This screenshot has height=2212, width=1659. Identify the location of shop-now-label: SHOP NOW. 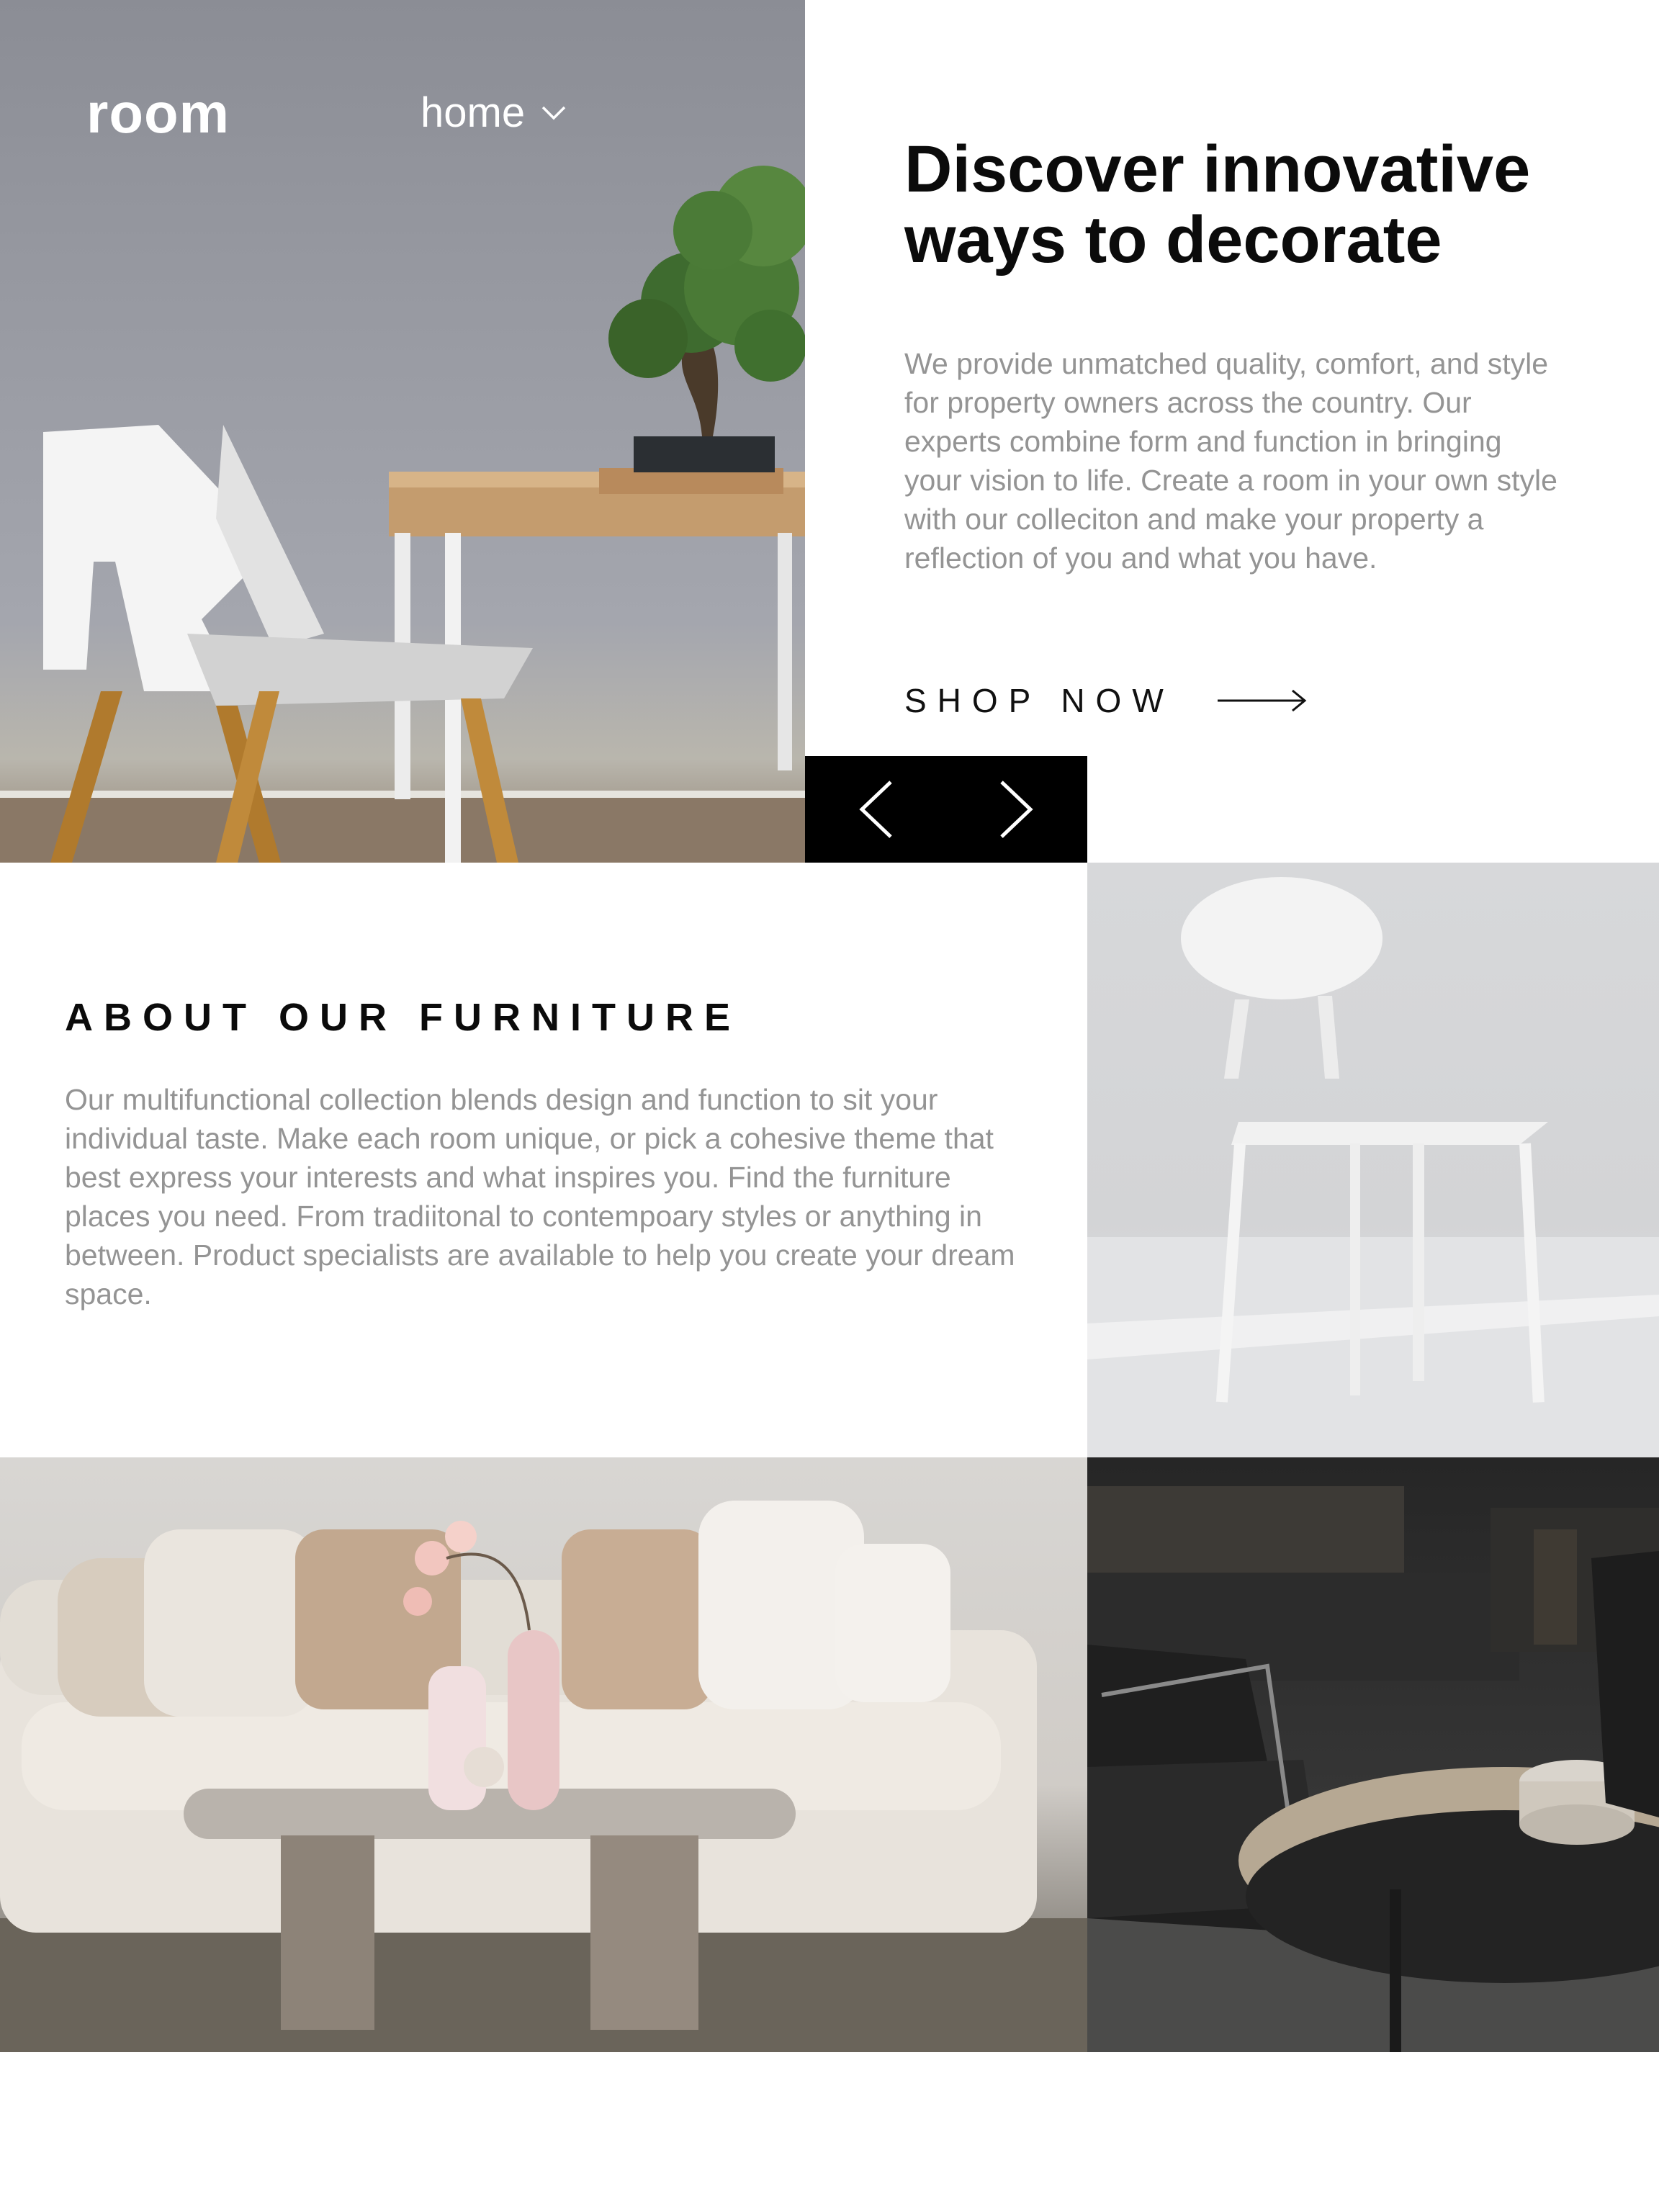
(1039, 701).